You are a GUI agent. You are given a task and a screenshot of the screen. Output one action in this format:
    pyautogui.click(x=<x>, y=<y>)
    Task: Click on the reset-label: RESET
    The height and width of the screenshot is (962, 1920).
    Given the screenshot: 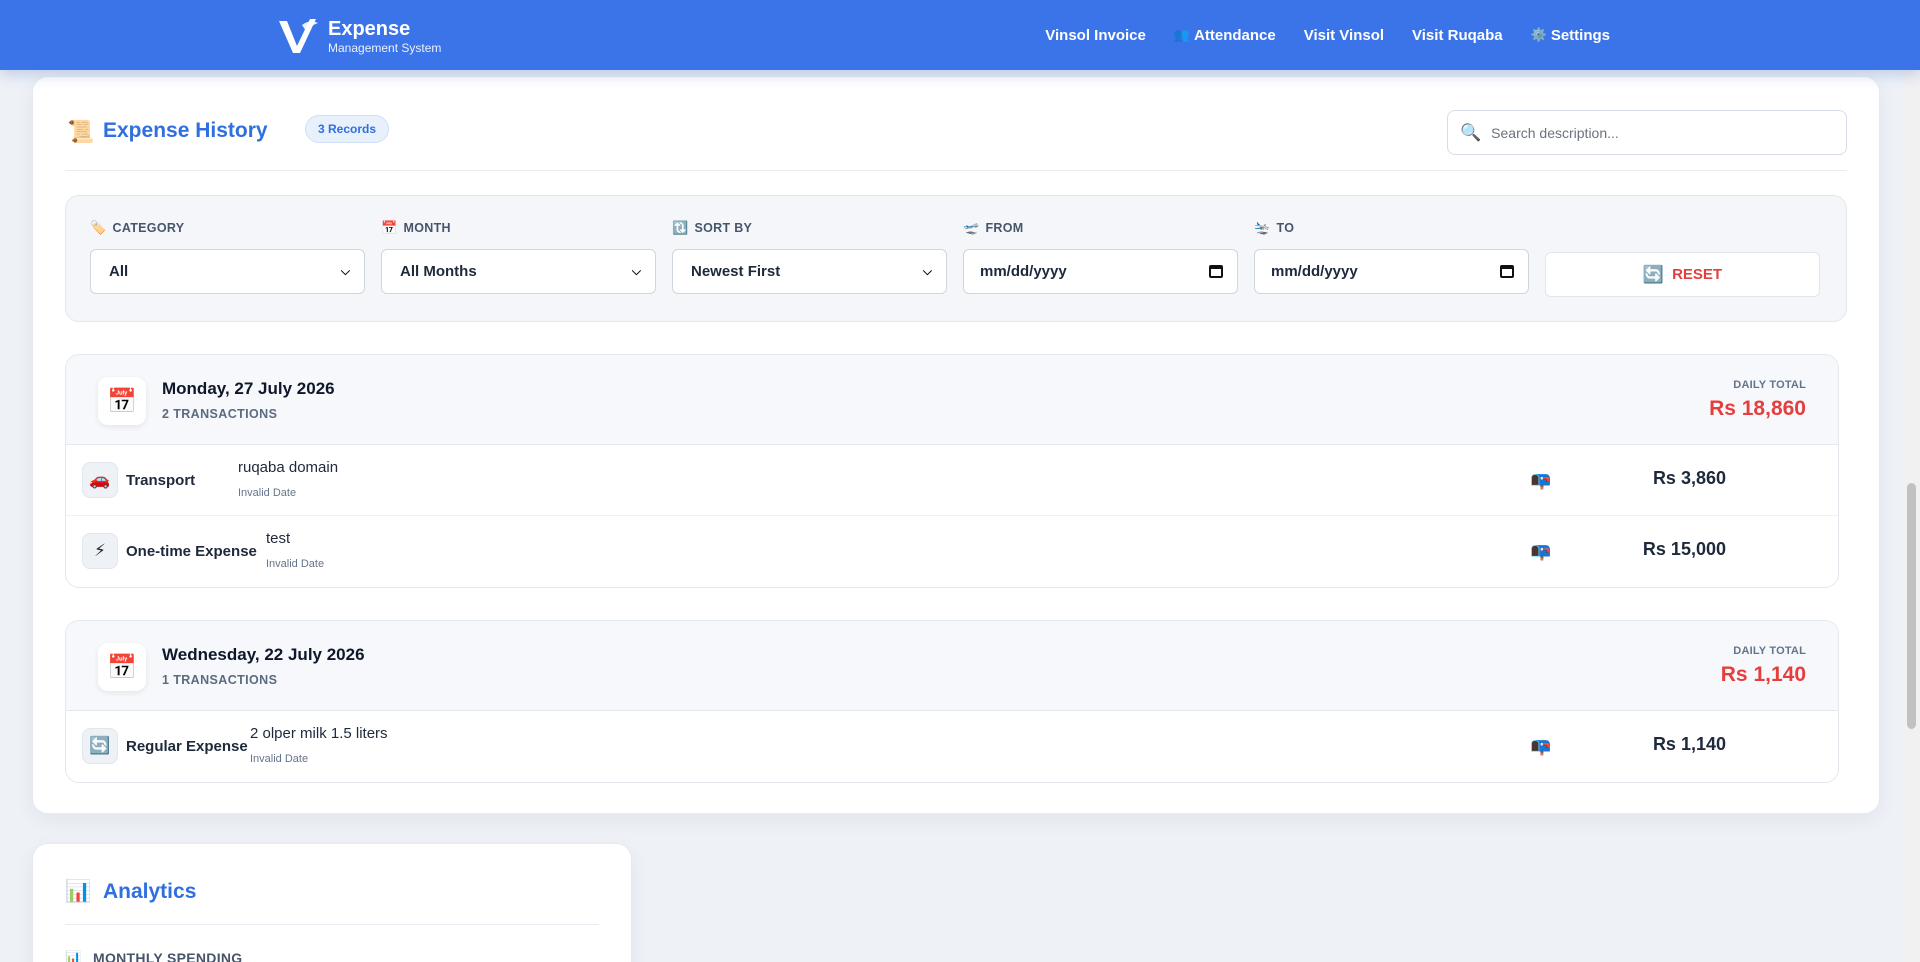 What is the action you would take?
    pyautogui.click(x=1697, y=274)
    